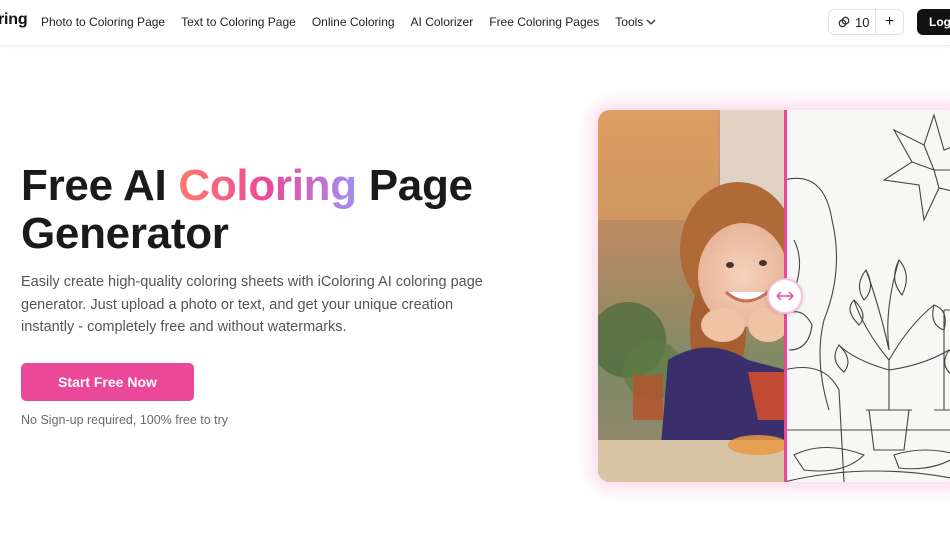 The width and height of the screenshot is (950, 534). Describe the element at coordinates (889, 22) in the screenshot. I see `add-credits-button: +` at that location.